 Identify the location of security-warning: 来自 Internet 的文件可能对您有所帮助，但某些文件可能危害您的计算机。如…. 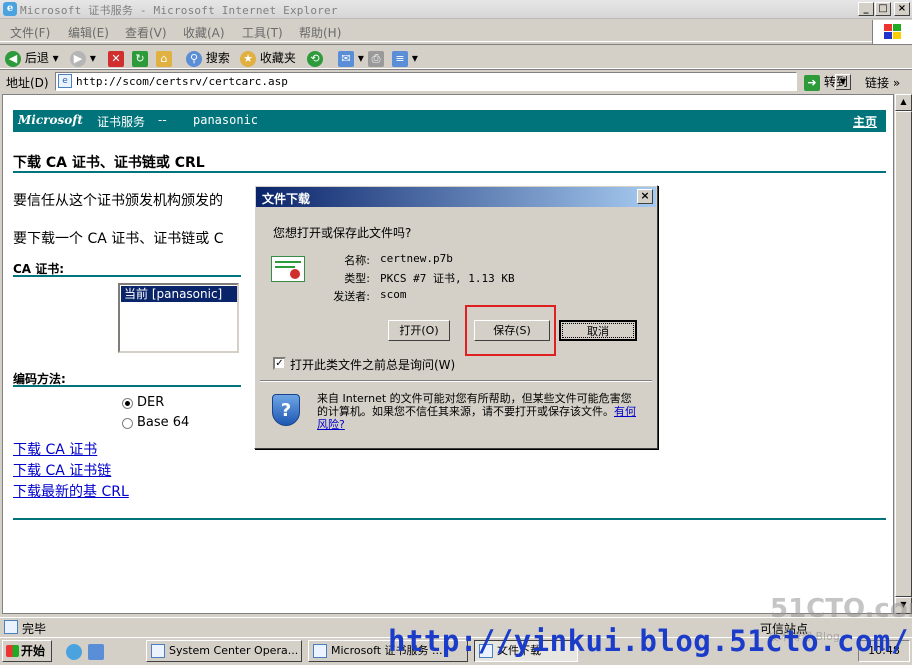
(476, 411).